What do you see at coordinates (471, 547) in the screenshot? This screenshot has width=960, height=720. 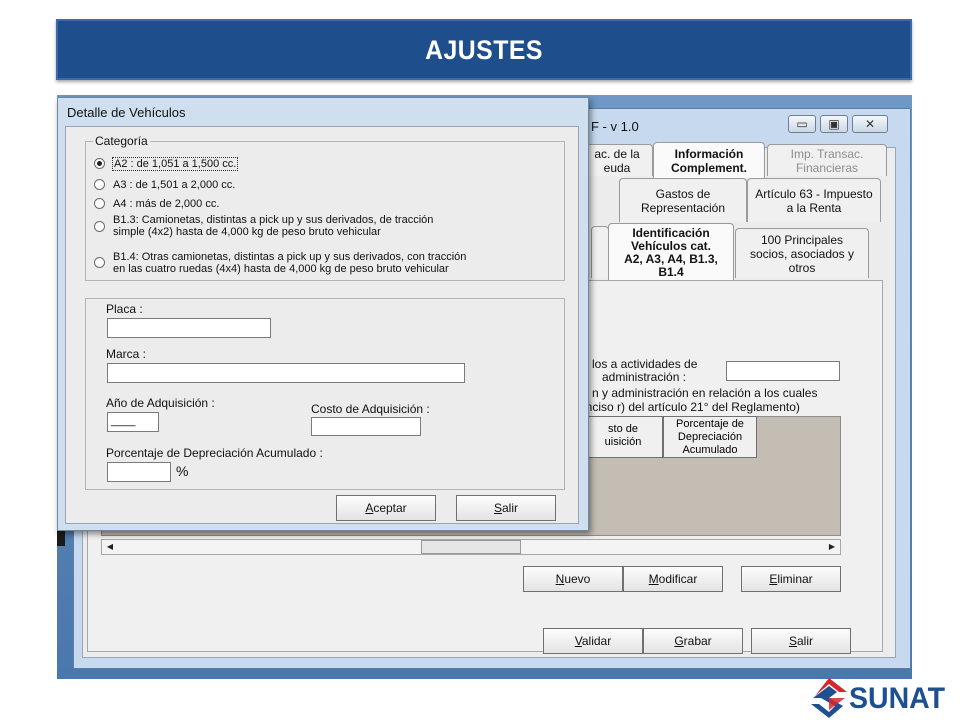 I see `scroll-thumb` at bounding box center [471, 547].